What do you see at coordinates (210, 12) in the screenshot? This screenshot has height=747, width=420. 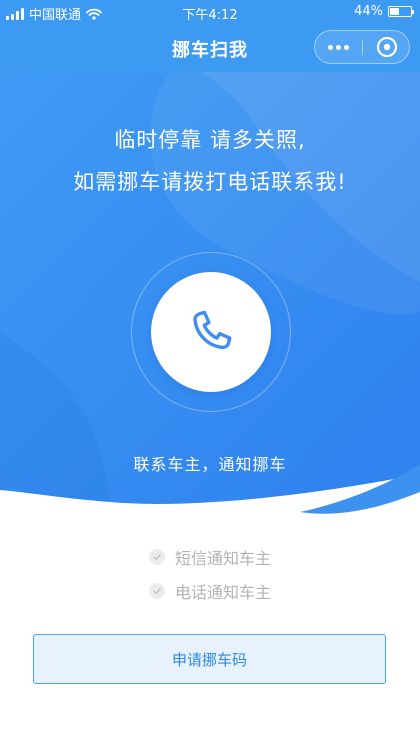 I see `status-bar: 中国联通 下午4:12 44%` at bounding box center [210, 12].